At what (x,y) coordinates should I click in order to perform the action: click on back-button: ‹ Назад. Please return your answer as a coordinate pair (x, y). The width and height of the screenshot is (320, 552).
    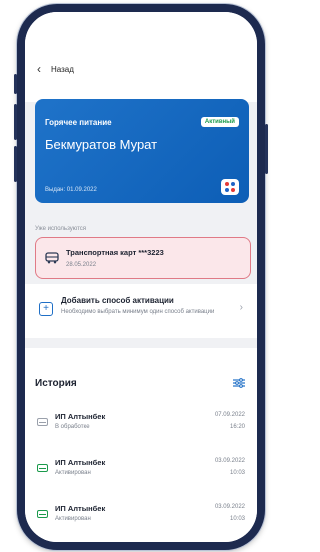
    Looking at the image, I should click on (55, 69).